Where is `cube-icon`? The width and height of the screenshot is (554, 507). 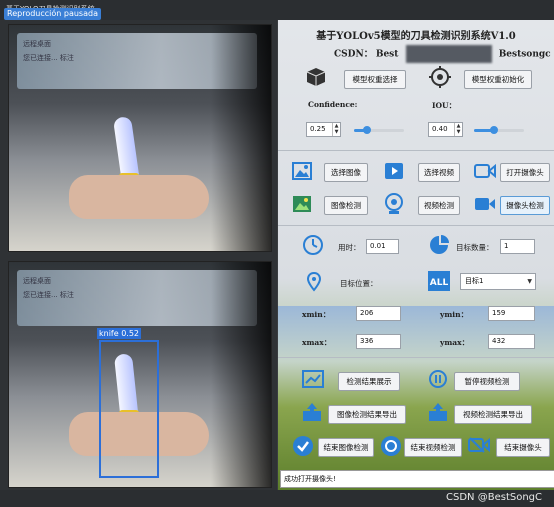
cube-icon is located at coordinates (316, 77).